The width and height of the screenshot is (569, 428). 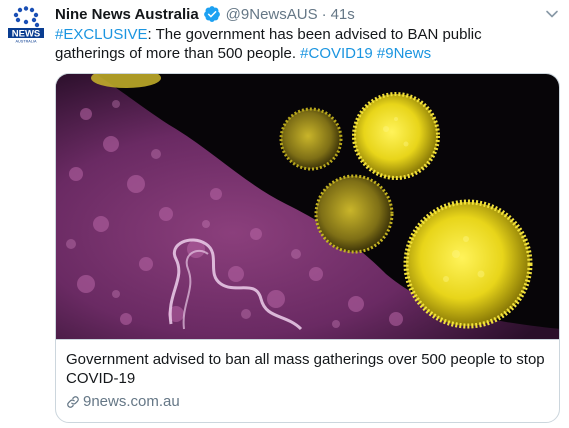 I want to click on avatar-australia-text: AUSTRALIA, so click(x=26, y=42).